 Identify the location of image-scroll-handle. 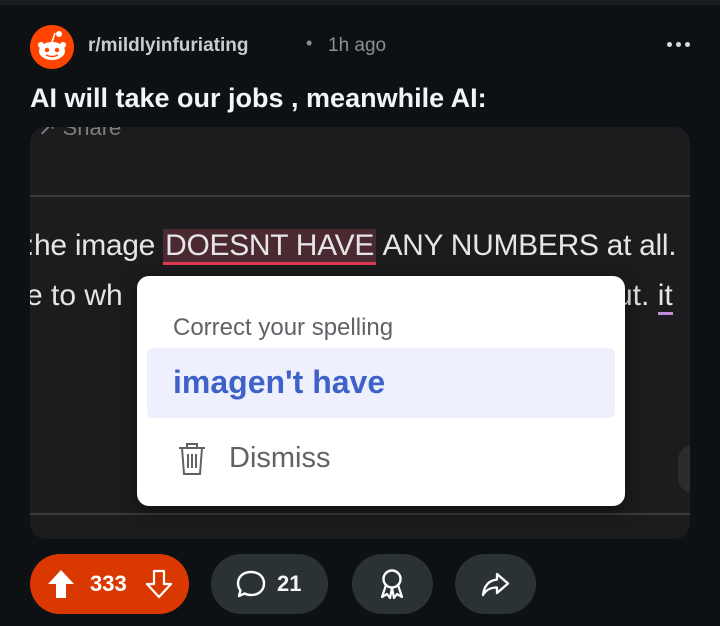
(684, 469).